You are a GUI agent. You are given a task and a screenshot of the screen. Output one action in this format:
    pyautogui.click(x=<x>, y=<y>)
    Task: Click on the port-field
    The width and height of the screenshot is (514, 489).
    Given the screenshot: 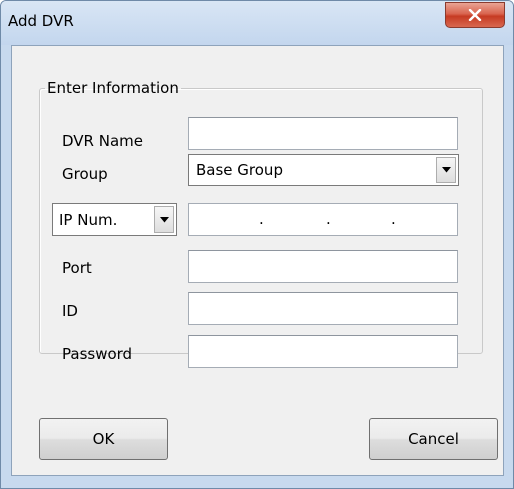 What is the action you would take?
    pyautogui.click(x=323, y=266)
    